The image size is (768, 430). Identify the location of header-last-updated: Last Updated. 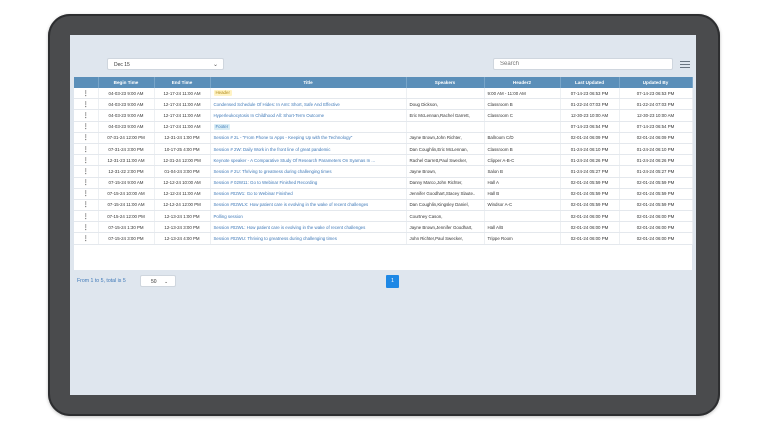
(590, 82).